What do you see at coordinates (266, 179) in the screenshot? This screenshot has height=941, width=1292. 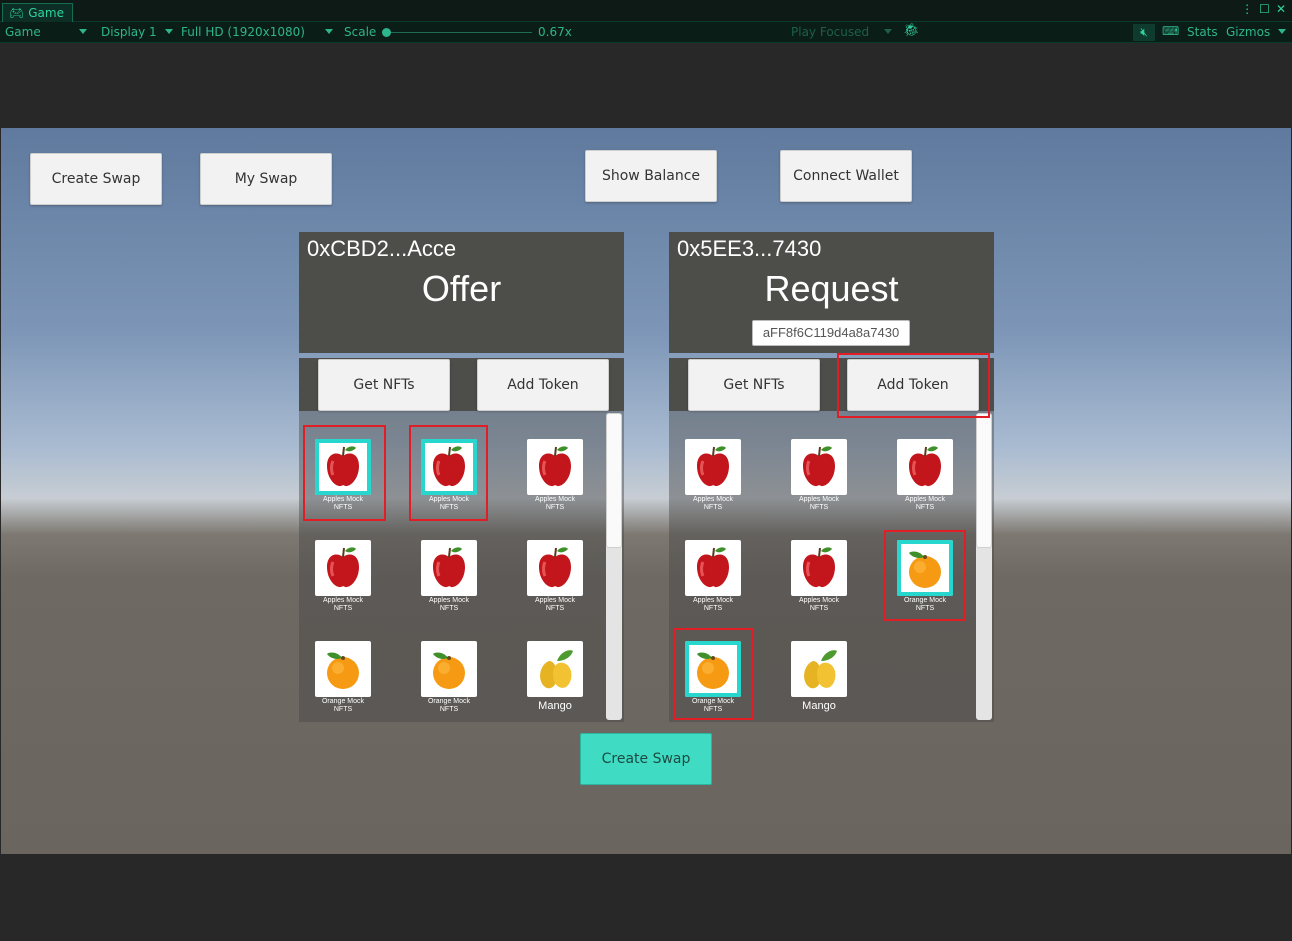 I see `my-swap-button: My Swap` at bounding box center [266, 179].